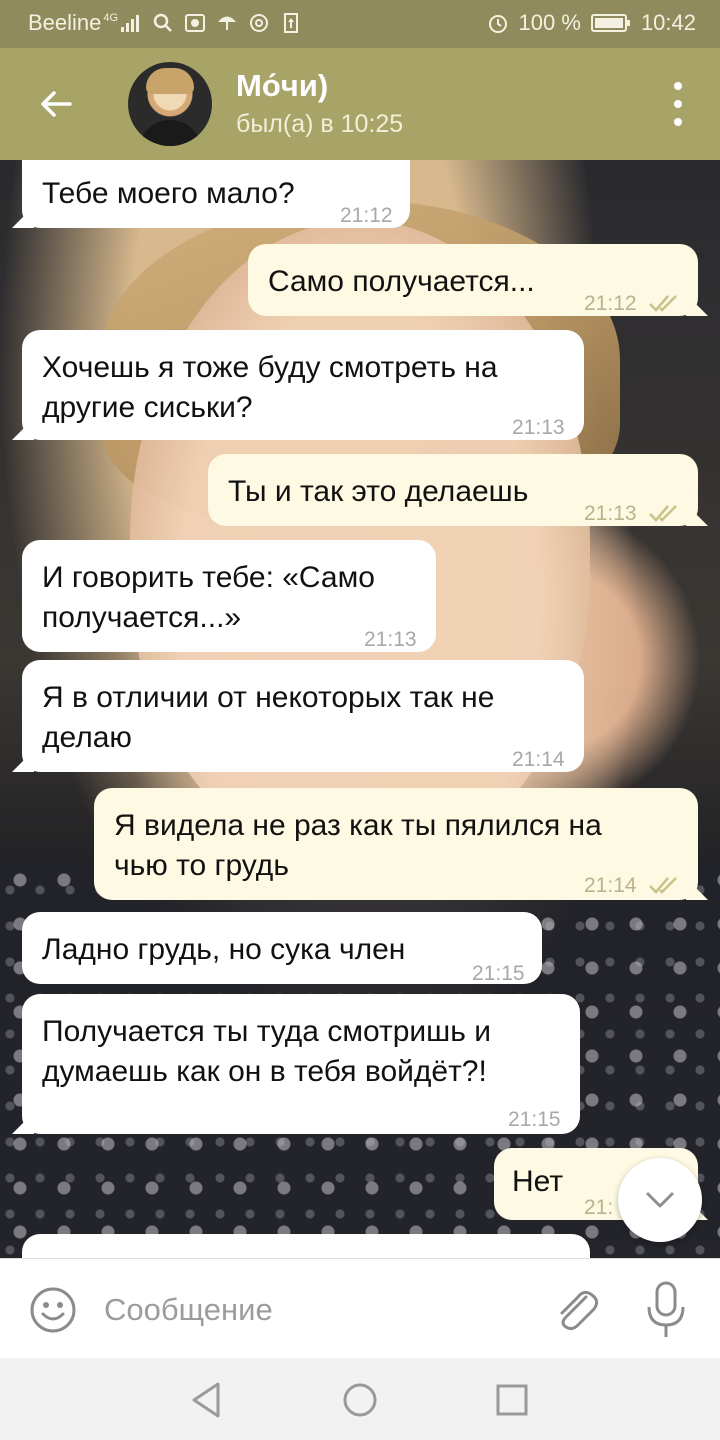 This screenshot has height=1440, width=720. I want to click on contact-last-seen: был(а) в 10:25, so click(320, 124).